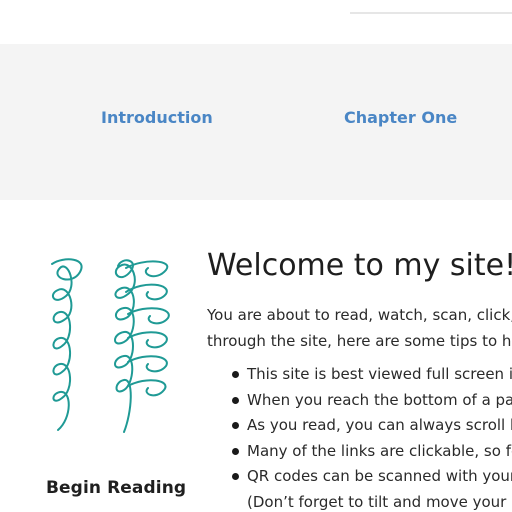 The image size is (512, 512). Describe the element at coordinates (371, 426) in the screenshot. I see `tip-item: As you read, you can always scroll b` at that location.